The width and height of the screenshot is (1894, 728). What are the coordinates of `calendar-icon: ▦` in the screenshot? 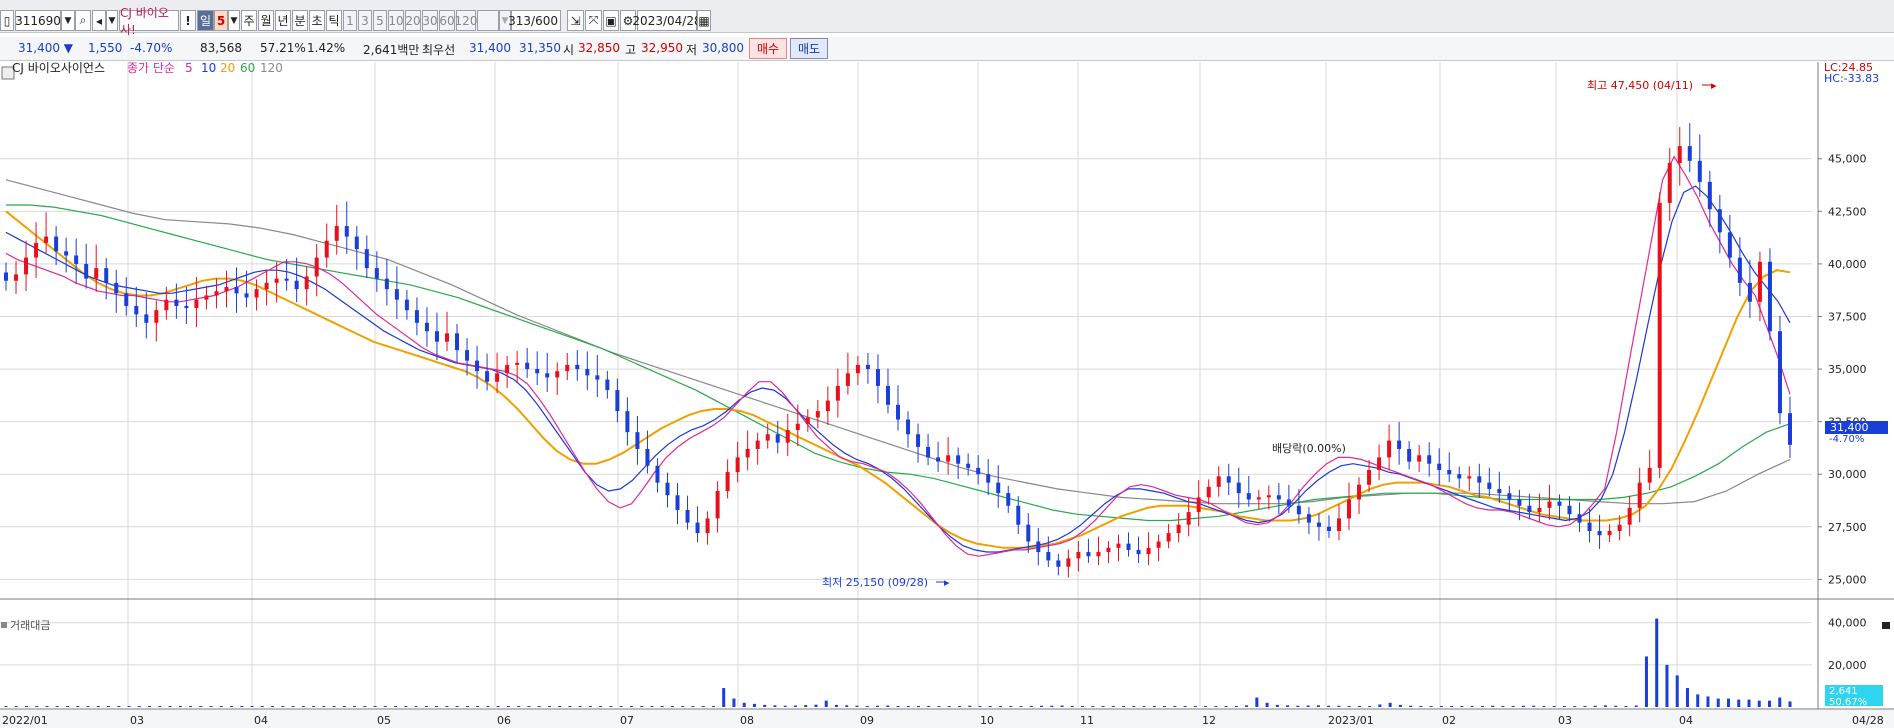 It's located at (704, 20).